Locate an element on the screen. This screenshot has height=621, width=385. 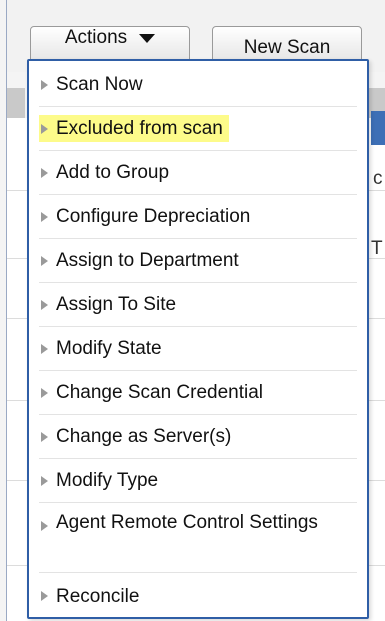
menu-item-label: Assign to Department is located at coordinates (147, 260).